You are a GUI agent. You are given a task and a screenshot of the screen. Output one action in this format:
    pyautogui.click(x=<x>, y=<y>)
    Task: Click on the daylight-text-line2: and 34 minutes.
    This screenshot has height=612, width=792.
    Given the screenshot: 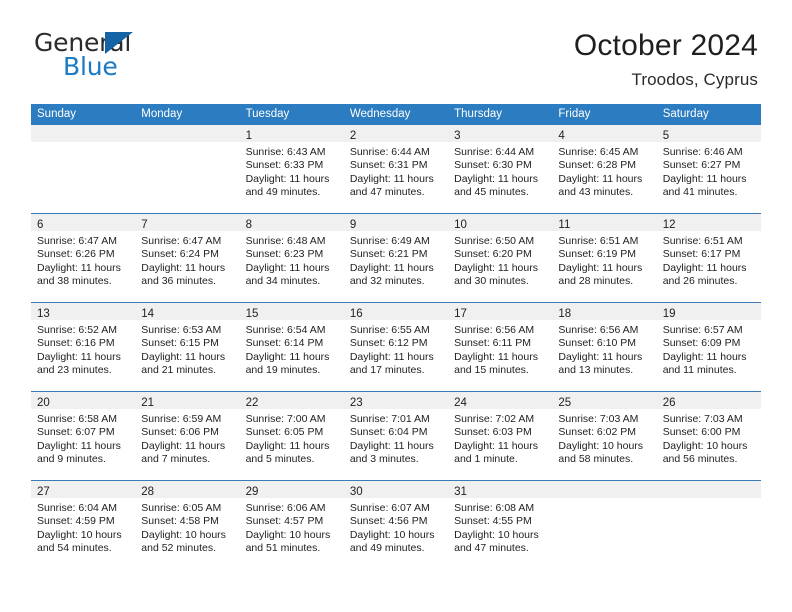 What is the action you would take?
    pyautogui.click(x=283, y=281)
    